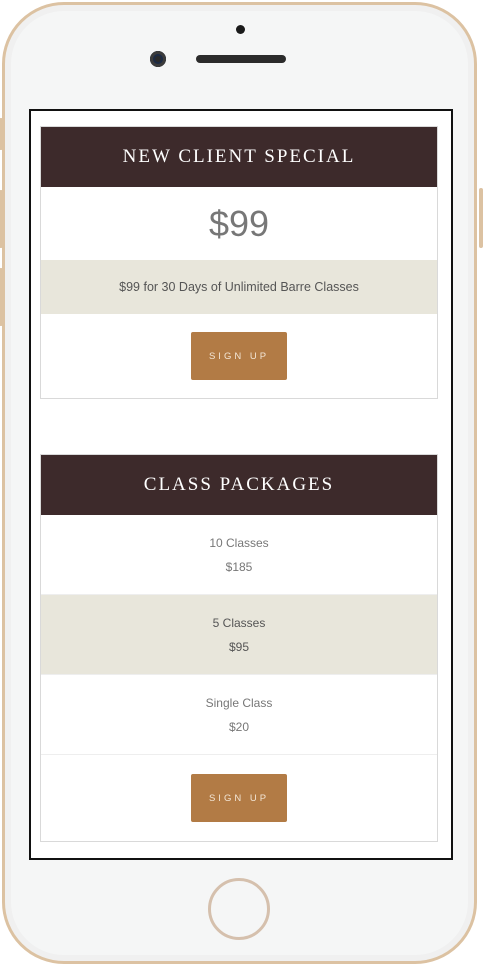  What do you see at coordinates (239, 702) in the screenshot?
I see `package-name: Single Class` at bounding box center [239, 702].